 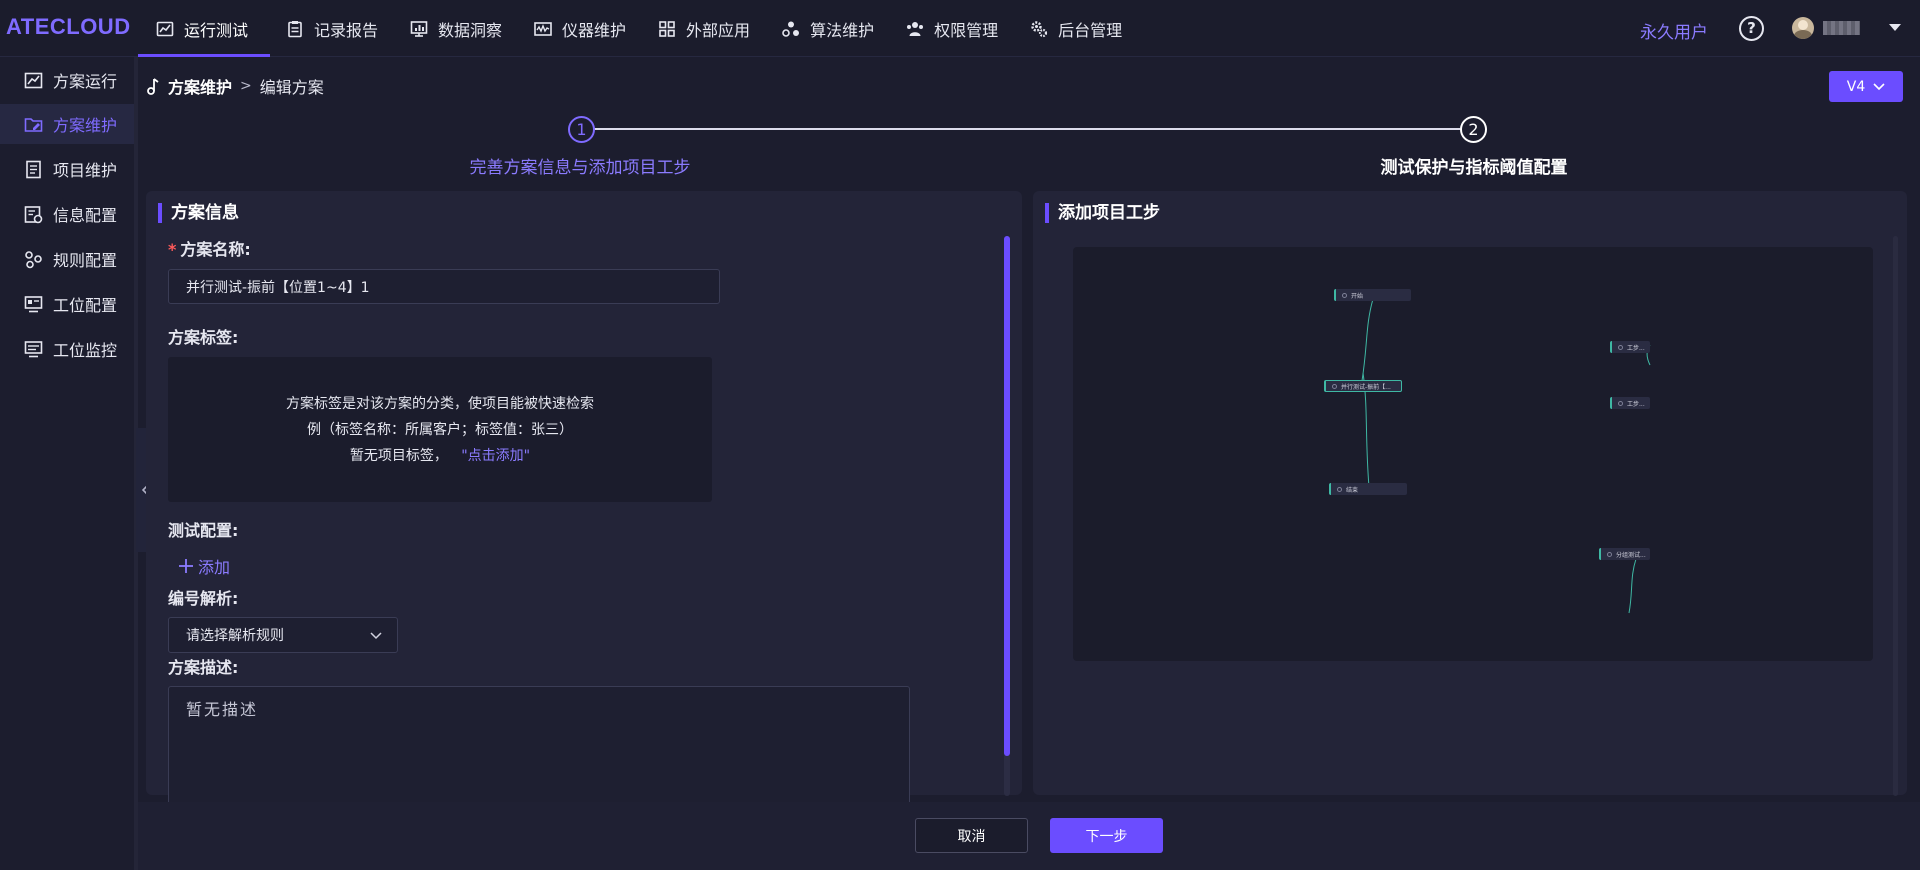 What do you see at coordinates (235, 86) in the screenshot?
I see `breadcrumb: 方案维护 > 编辑方案` at bounding box center [235, 86].